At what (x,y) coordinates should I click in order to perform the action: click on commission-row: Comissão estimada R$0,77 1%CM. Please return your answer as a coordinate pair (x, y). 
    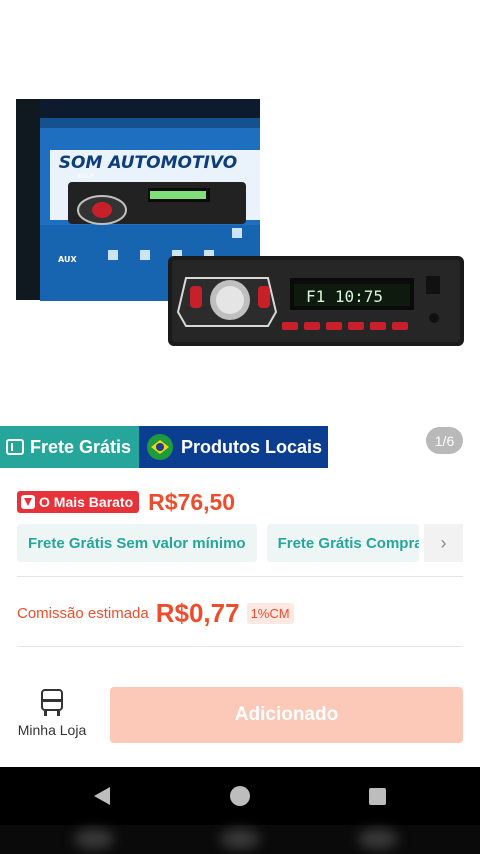
    Looking at the image, I should click on (155, 613).